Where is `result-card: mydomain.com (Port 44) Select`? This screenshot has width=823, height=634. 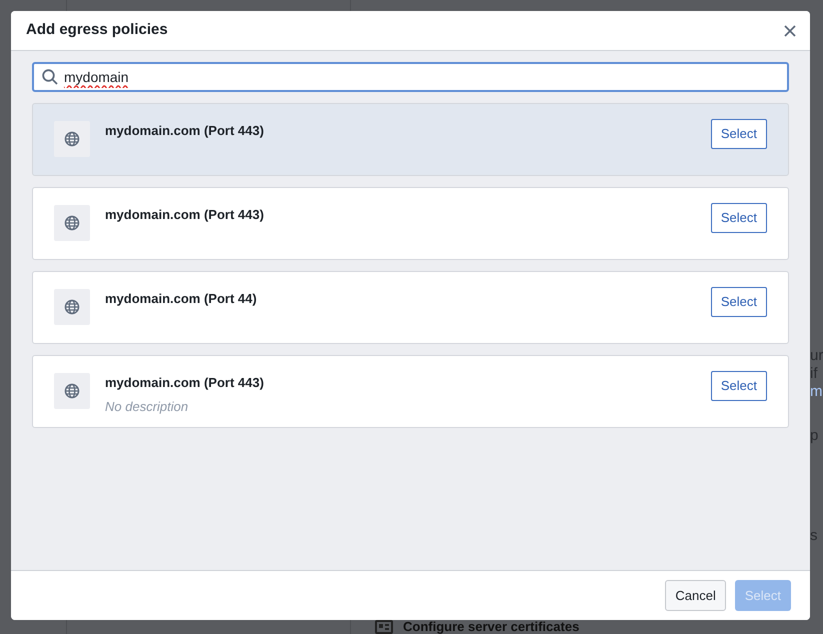
result-card: mydomain.com (Port 44) Select is located at coordinates (410, 307).